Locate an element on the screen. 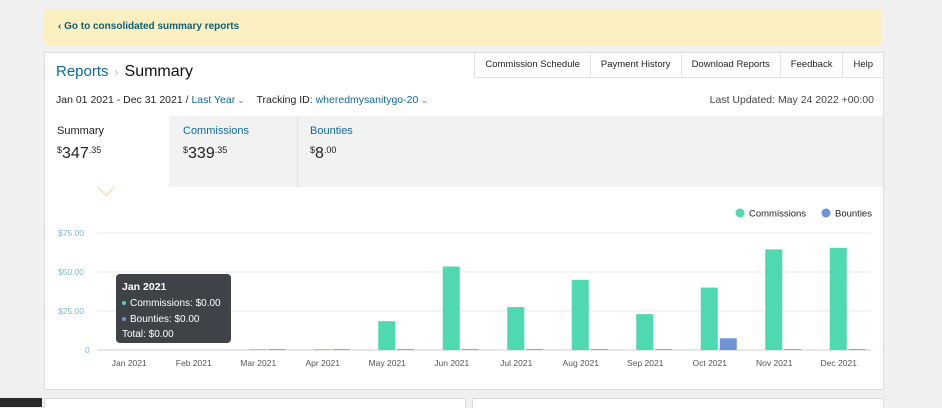 The width and height of the screenshot is (942, 408). x-tick-label: Jul 2021 is located at coordinates (516, 363).